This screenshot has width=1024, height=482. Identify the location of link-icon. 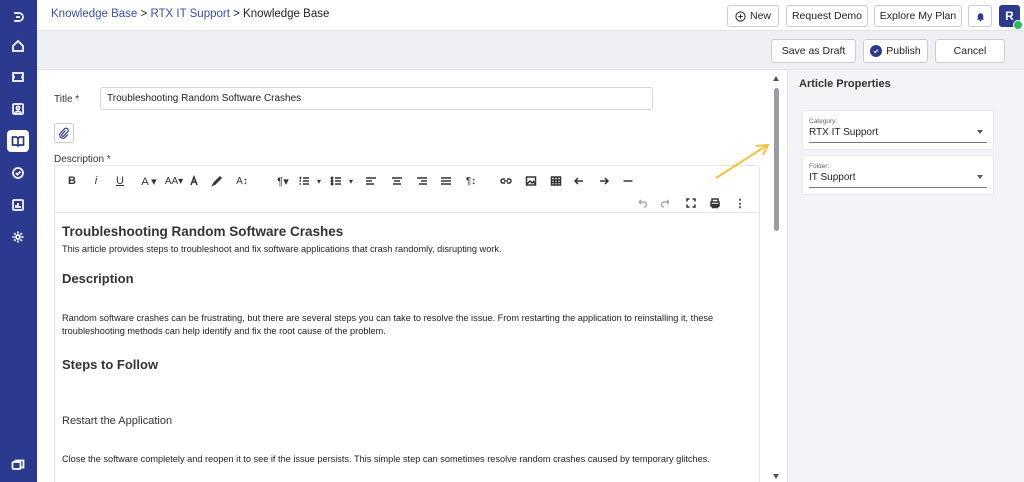
(506, 181).